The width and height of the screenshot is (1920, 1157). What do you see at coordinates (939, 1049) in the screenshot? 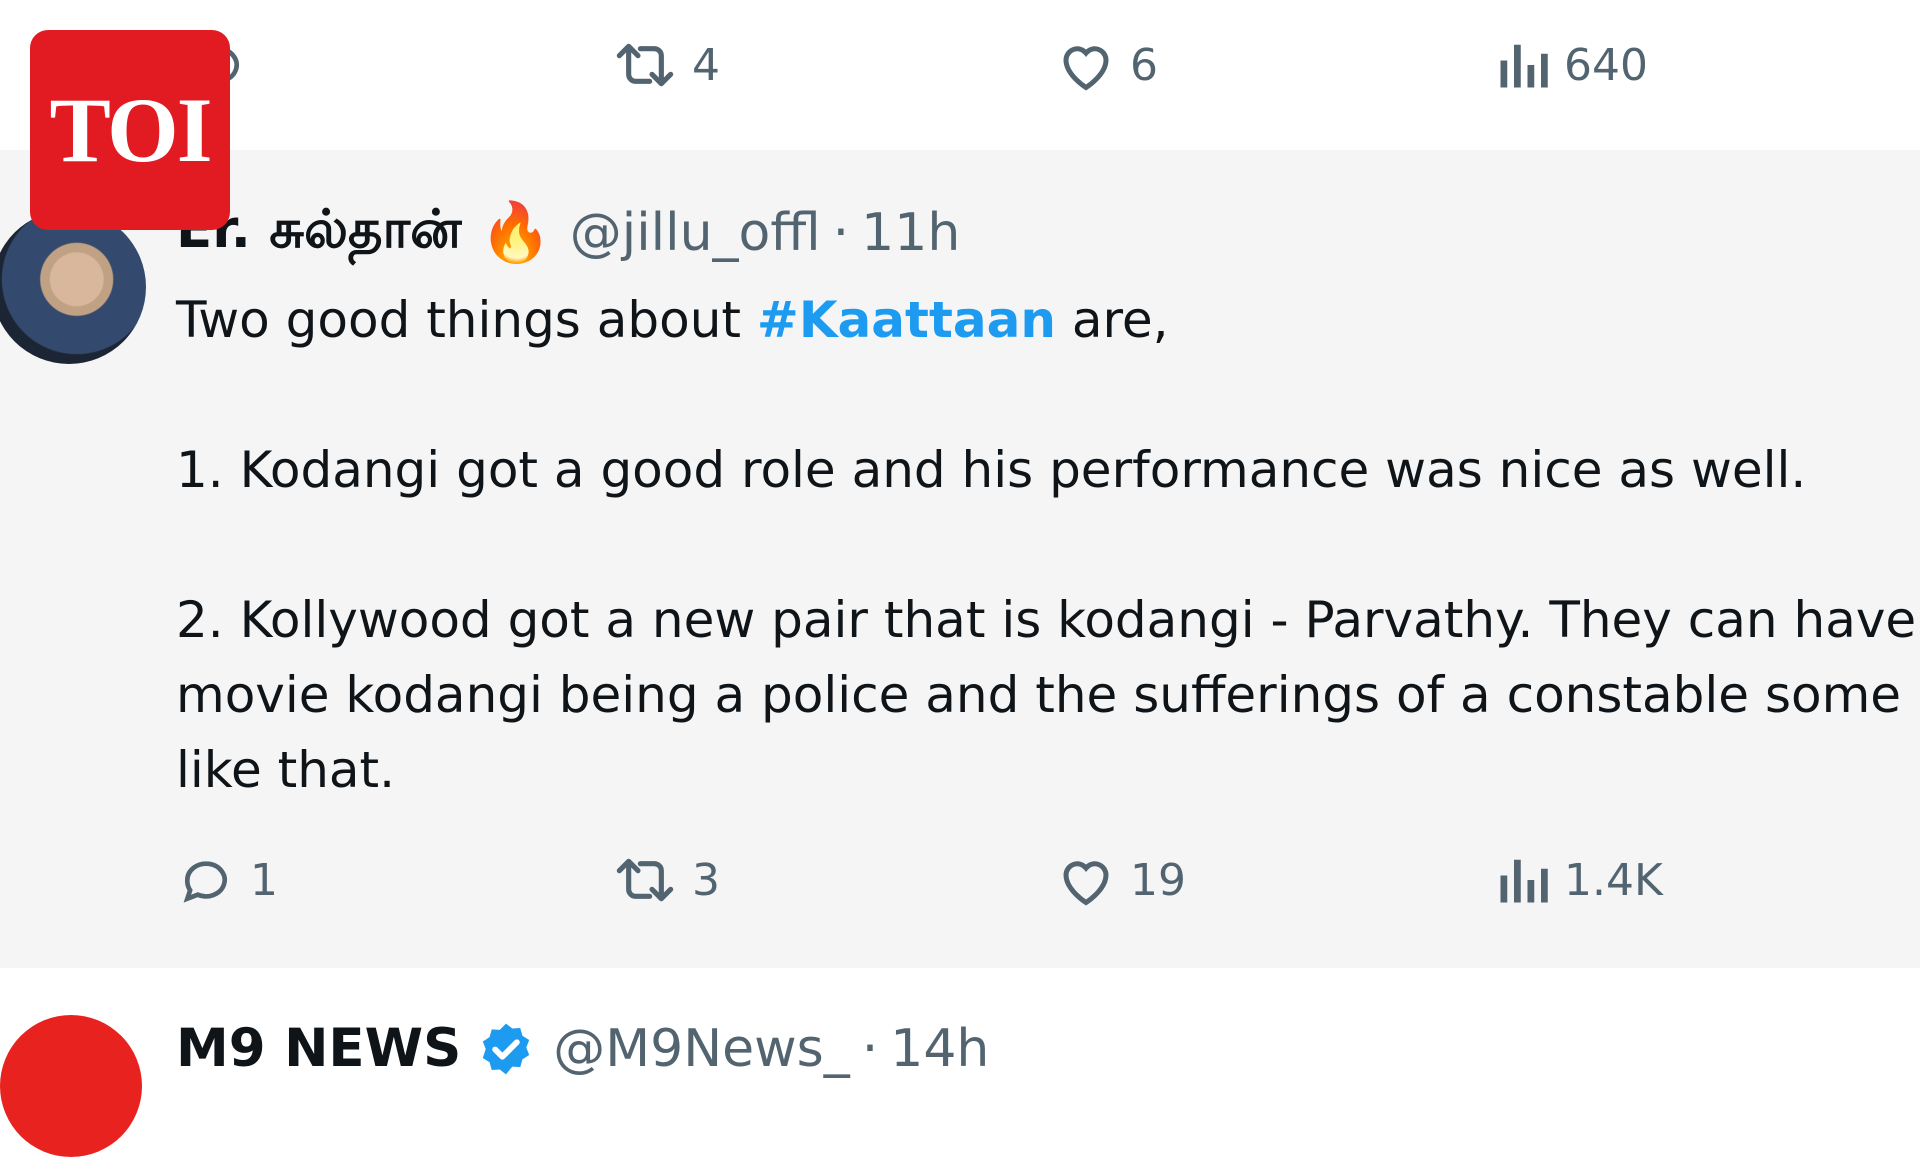
I see `next-tweet-timestamp: 14h` at bounding box center [939, 1049].